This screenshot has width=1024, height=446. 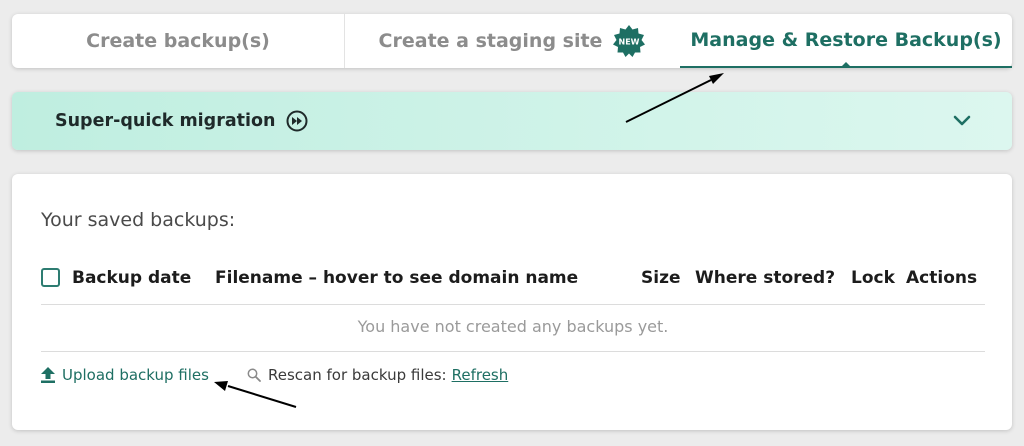 What do you see at coordinates (512, 121) in the screenshot?
I see `super-quick-migration-bar: Super-quick migration` at bounding box center [512, 121].